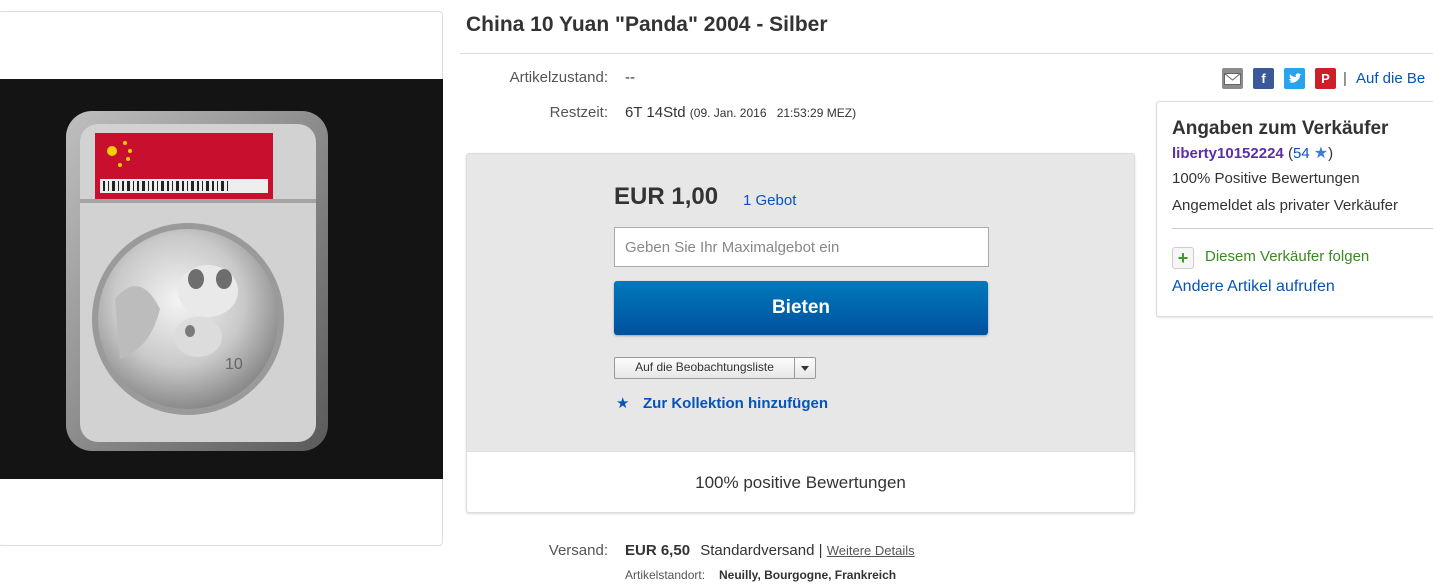 This screenshot has height=587, width=1433. I want to click on other-items-link: Andere Artikel aufrufen, so click(1253, 287).